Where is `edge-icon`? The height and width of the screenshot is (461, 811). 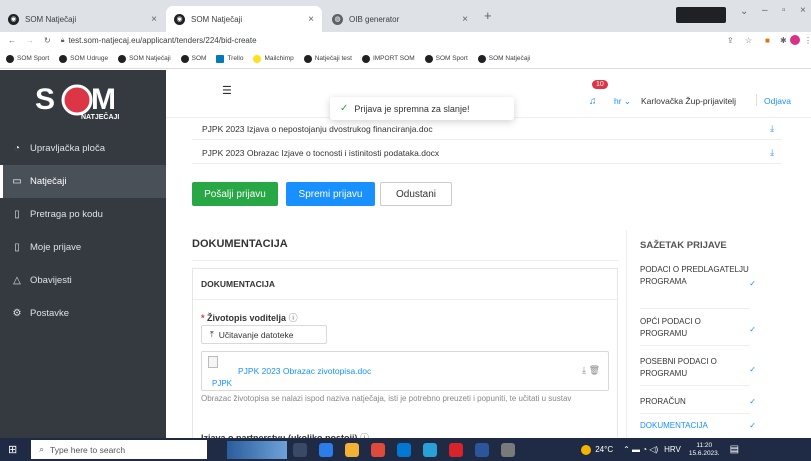
edge-icon is located at coordinates (326, 449).